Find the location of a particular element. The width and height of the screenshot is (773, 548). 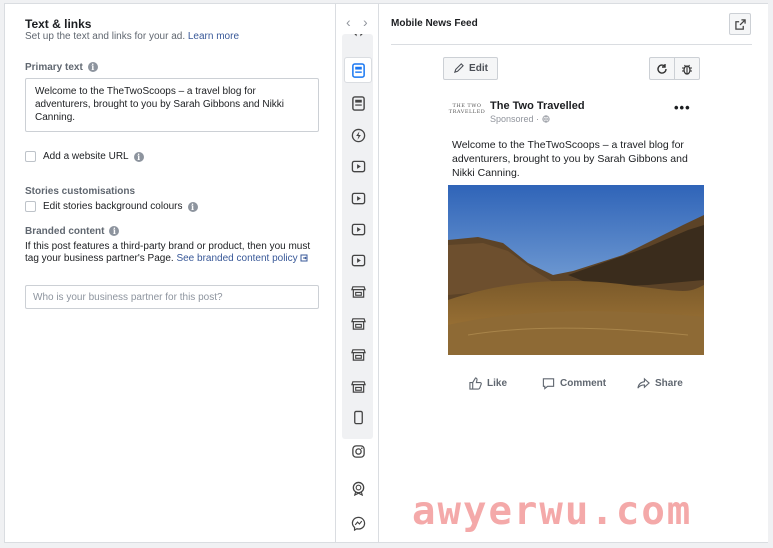

branded-content-label: Branded content i is located at coordinates (72, 231).